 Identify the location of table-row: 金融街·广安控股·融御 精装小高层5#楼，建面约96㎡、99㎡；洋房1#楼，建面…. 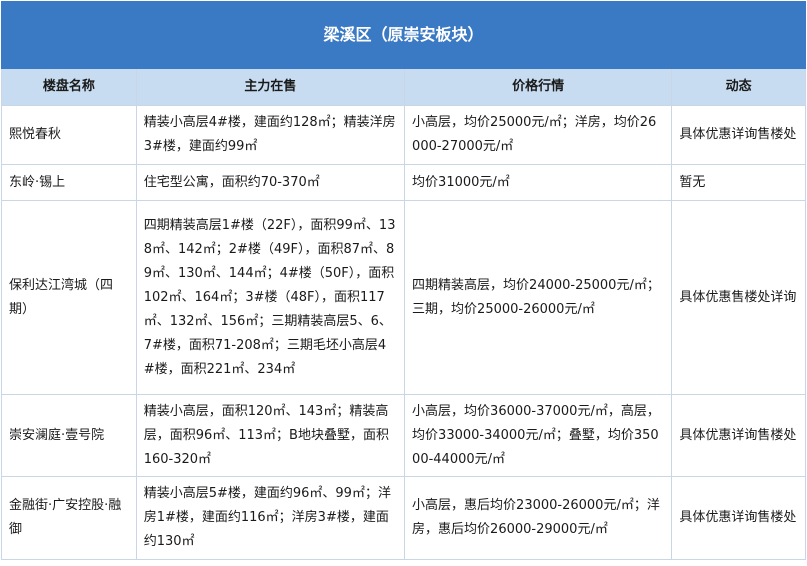
(403, 518).